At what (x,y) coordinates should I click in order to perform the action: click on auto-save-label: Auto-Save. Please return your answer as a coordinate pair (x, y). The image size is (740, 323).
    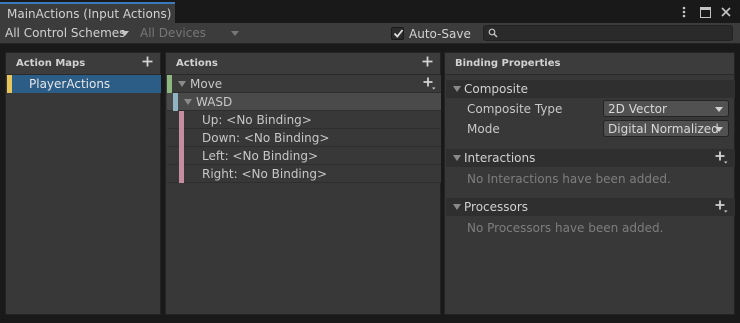
    Looking at the image, I should click on (440, 33).